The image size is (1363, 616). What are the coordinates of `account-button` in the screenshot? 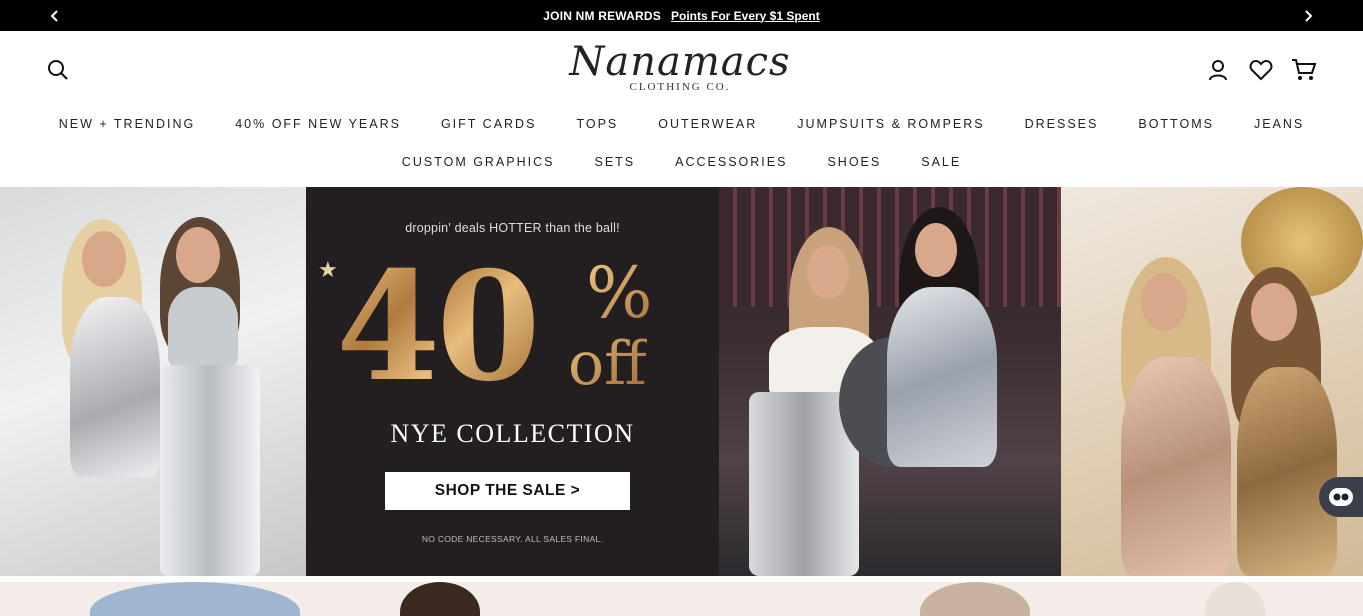 It's located at (1218, 70).